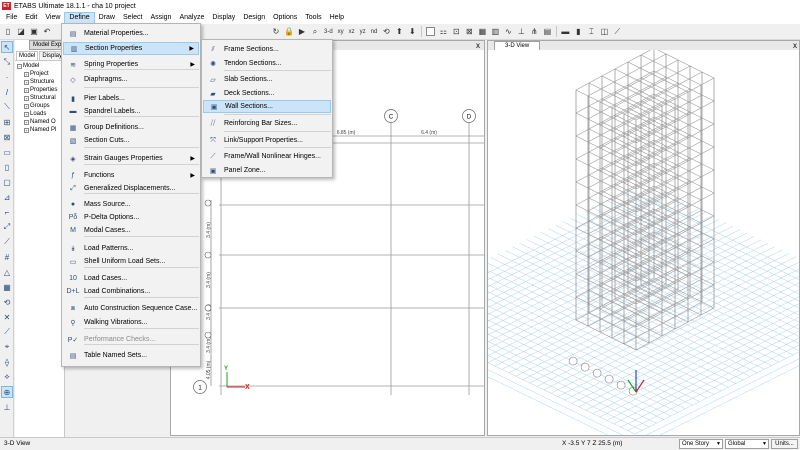 This screenshot has width=800, height=450. I want to click on collapse-icon: −, so click(19, 66).